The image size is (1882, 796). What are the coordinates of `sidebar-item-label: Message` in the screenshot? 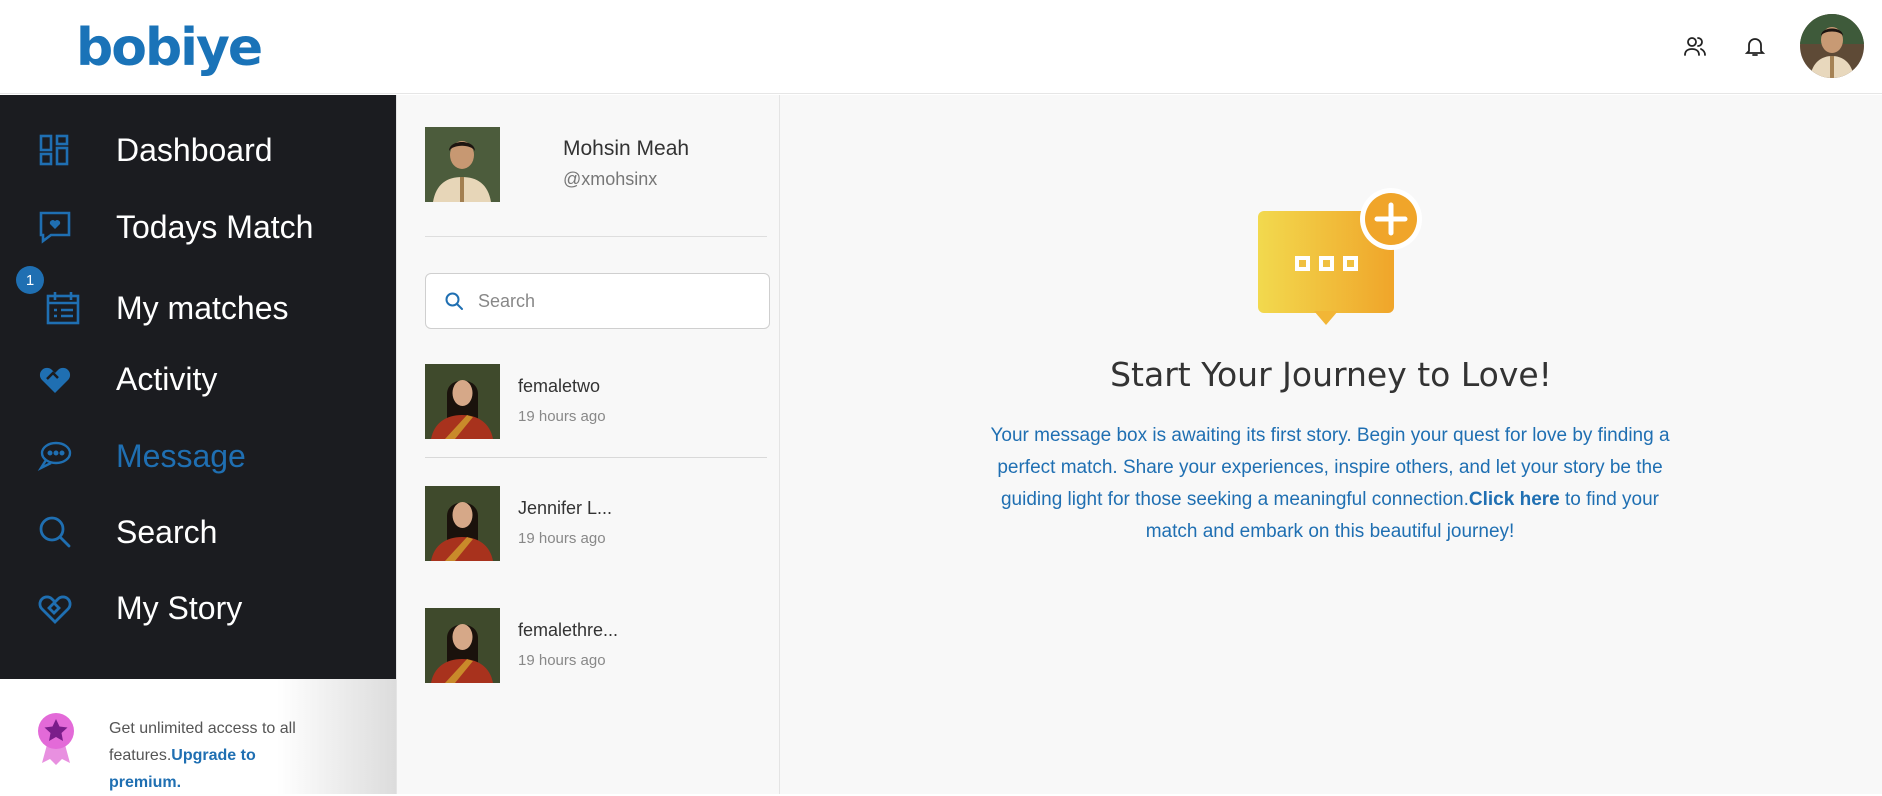 It's located at (181, 455).